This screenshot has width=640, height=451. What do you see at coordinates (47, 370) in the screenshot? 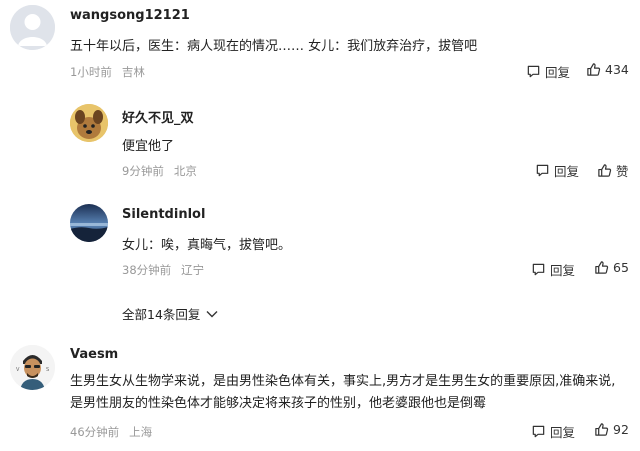
I see `svg-text: S` at bounding box center [47, 370].